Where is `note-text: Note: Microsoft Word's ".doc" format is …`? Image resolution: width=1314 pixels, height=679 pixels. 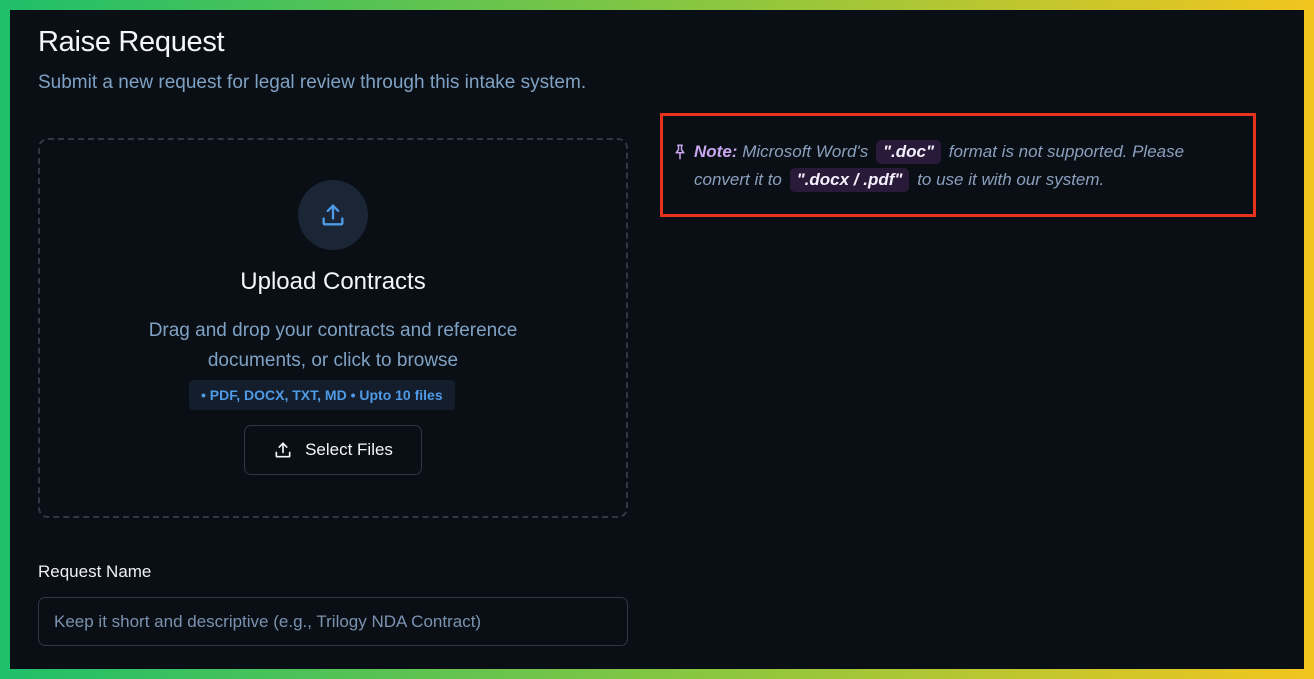
note-text: Note: Microsoft Word's ".doc" format is … is located at coordinates (964, 166).